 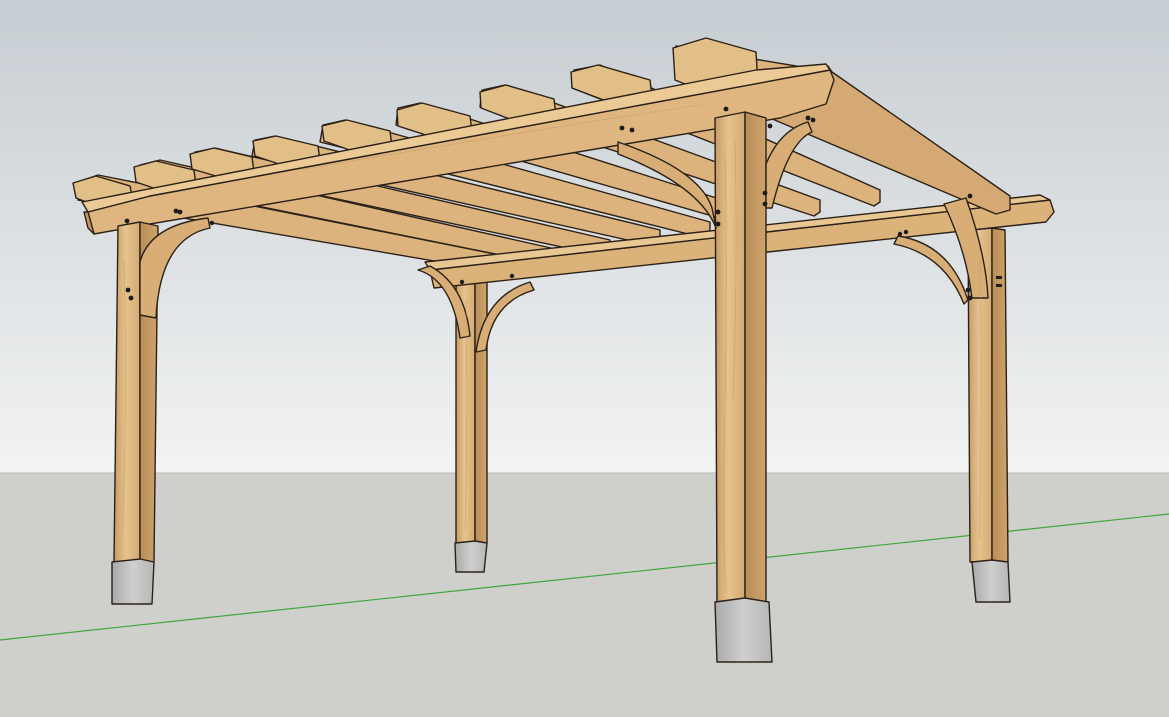 I want to click on footing-front-right, so click(x=743, y=630).